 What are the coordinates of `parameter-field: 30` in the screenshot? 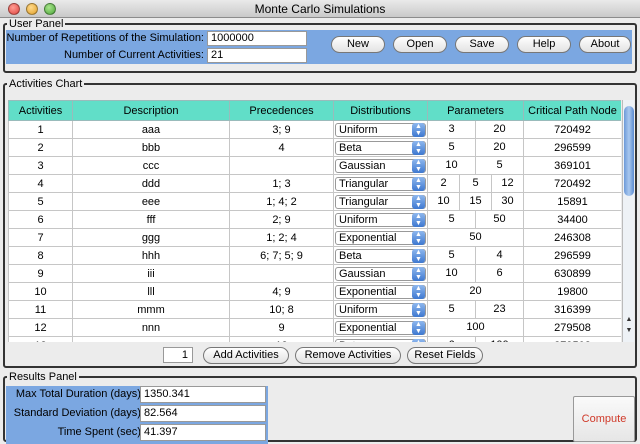 It's located at (507, 202).